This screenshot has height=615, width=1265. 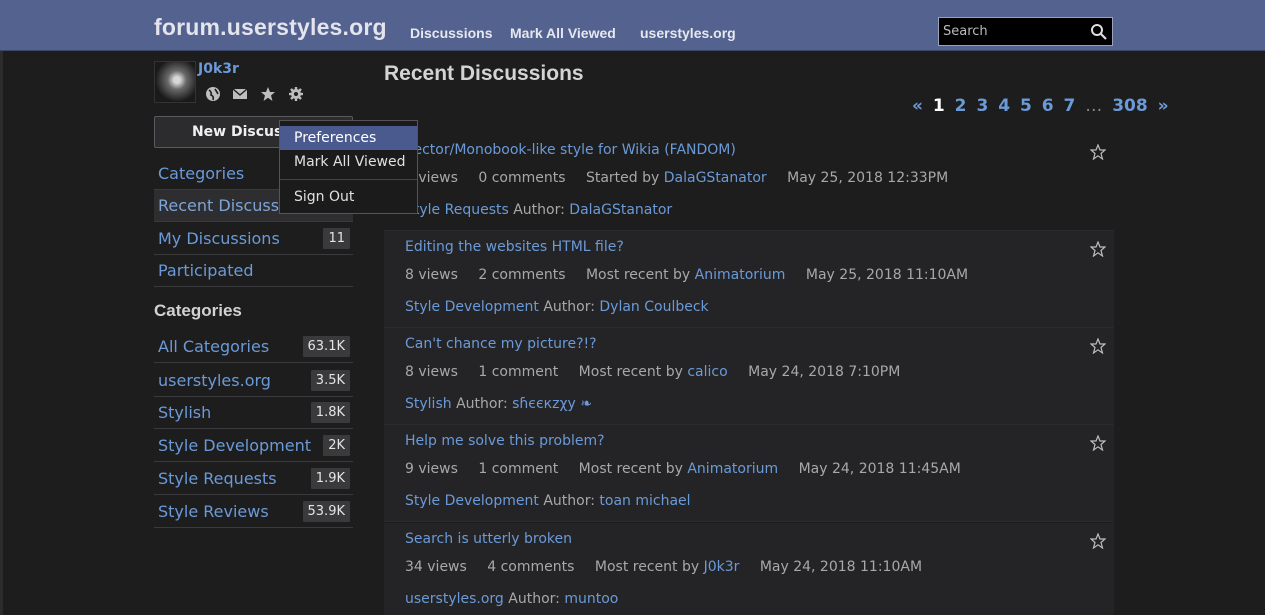 What do you see at coordinates (214, 380) in the screenshot?
I see `category-label: userstyles.org` at bounding box center [214, 380].